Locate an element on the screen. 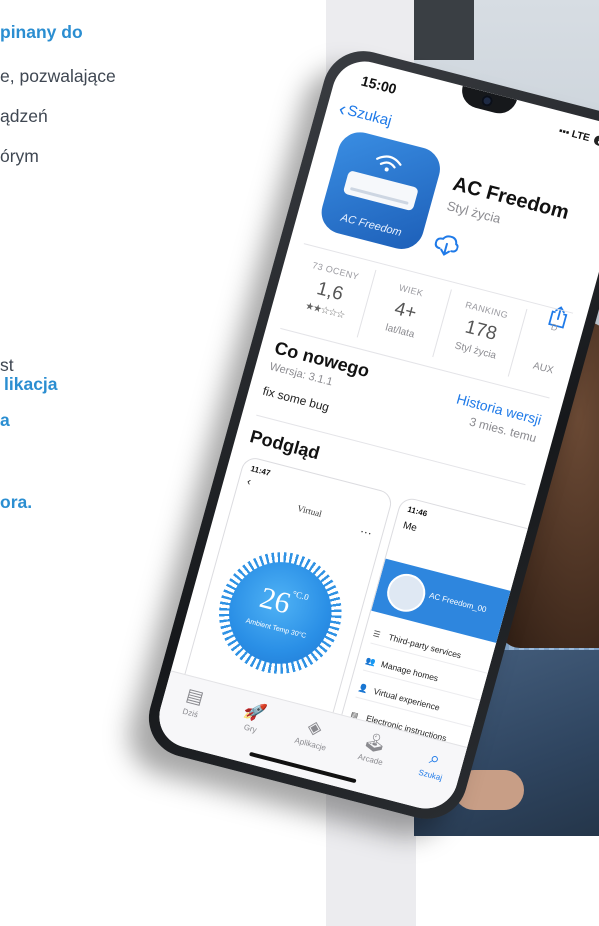 The width and height of the screenshot is (599, 926). status-indicators: ▪▪▪ LTE 86 is located at coordinates (578, 138).